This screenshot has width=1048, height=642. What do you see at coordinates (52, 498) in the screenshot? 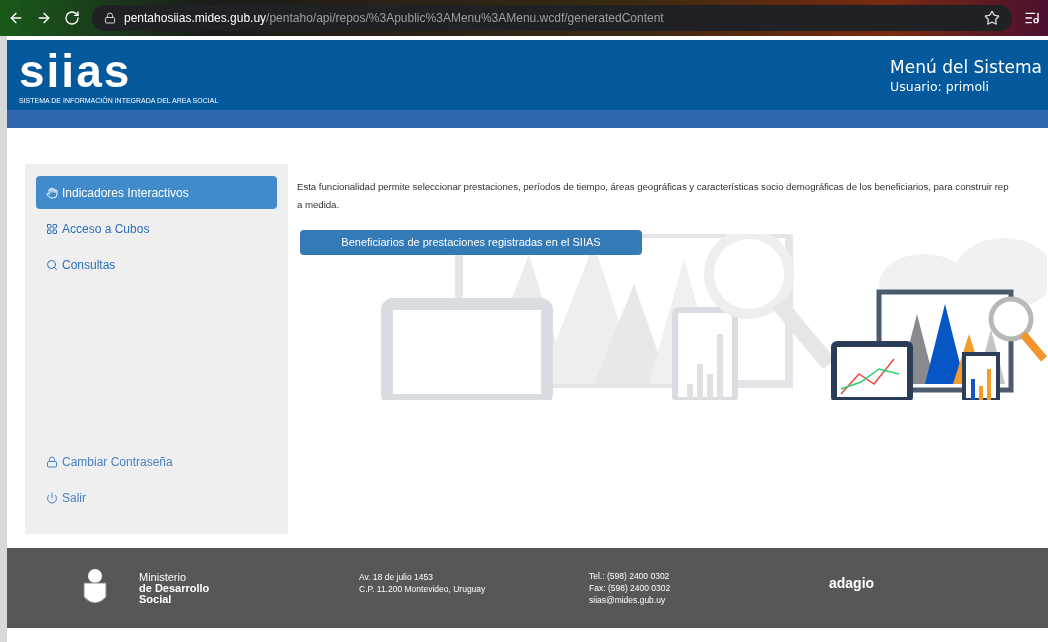
I see `power-icon` at bounding box center [52, 498].